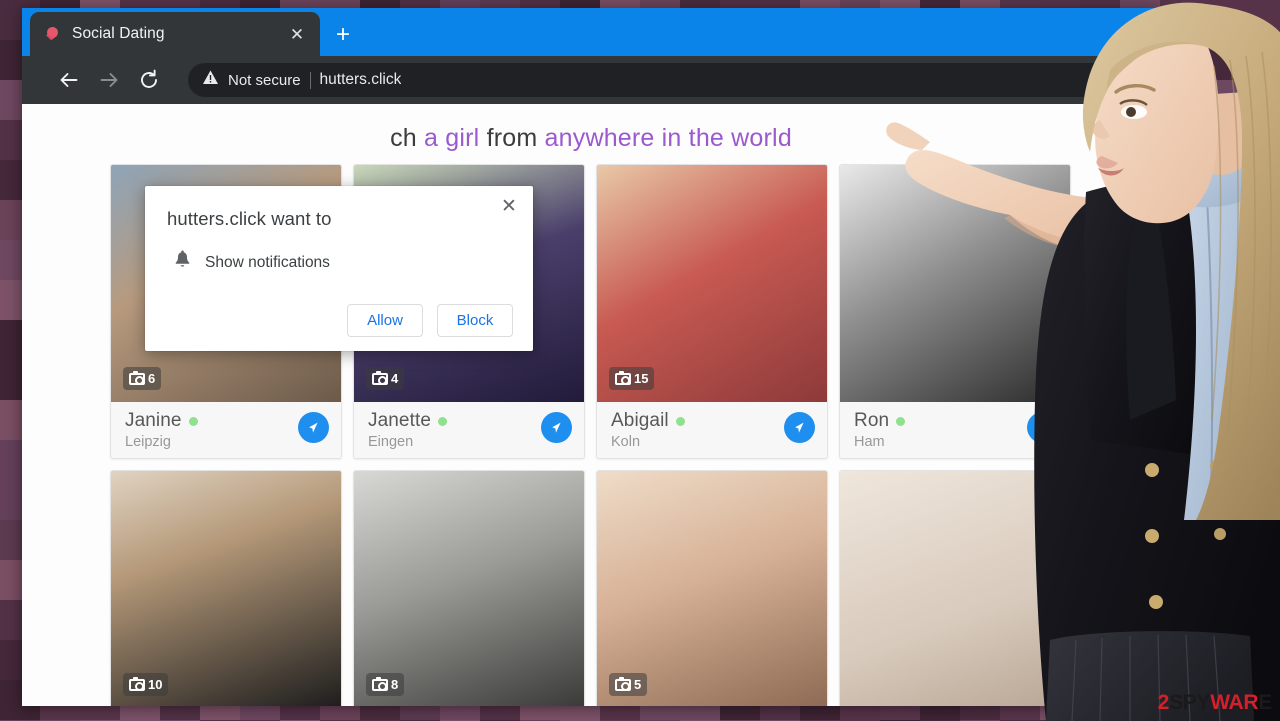 The image size is (1280, 721). Describe the element at coordinates (53, 34) in the screenshot. I see `dating-pin-icon` at that location.